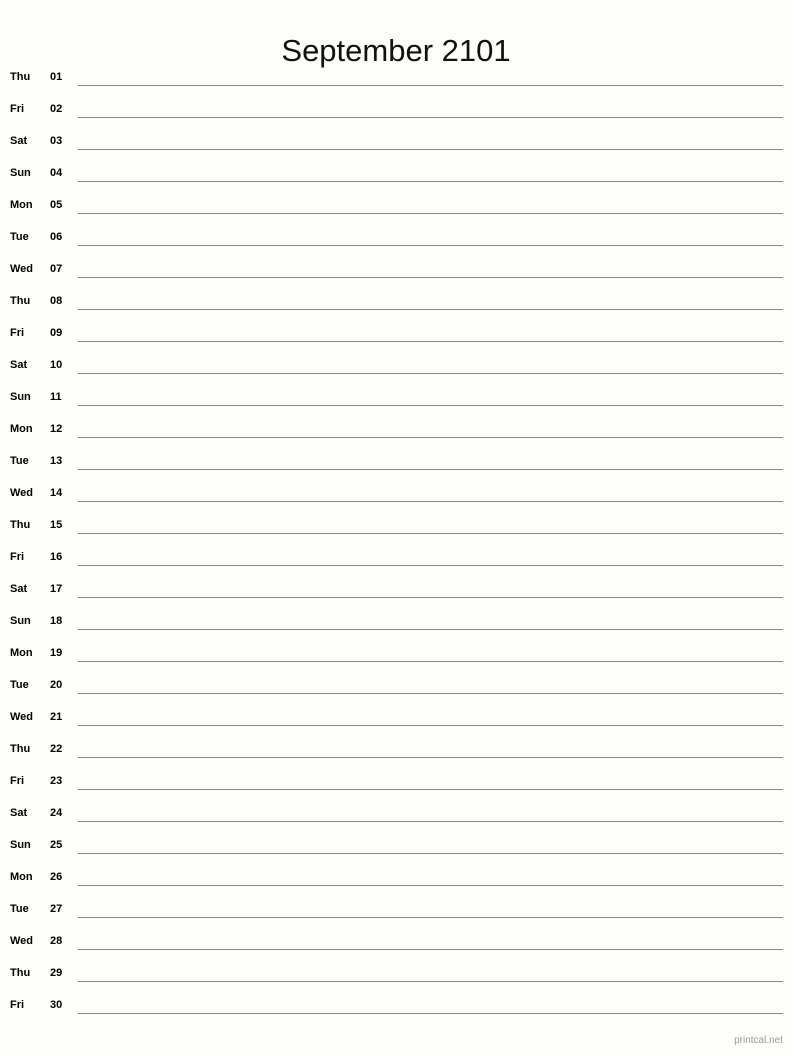  What do you see at coordinates (396, 720) in the screenshot?
I see `day-row: Wed 21` at bounding box center [396, 720].